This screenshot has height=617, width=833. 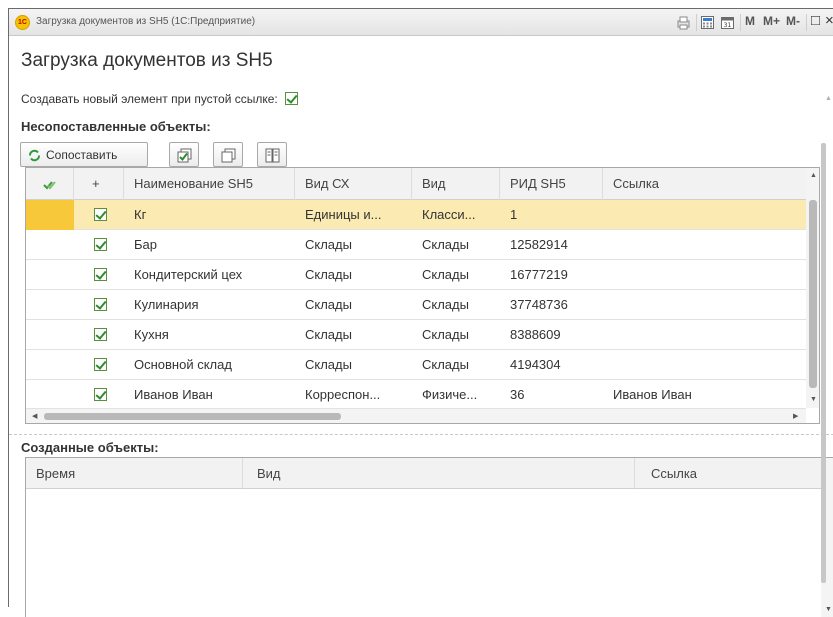 What do you see at coordinates (90, 447) in the screenshot?
I see `created-section-title: Созданные объекты:` at bounding box center [90, 447].